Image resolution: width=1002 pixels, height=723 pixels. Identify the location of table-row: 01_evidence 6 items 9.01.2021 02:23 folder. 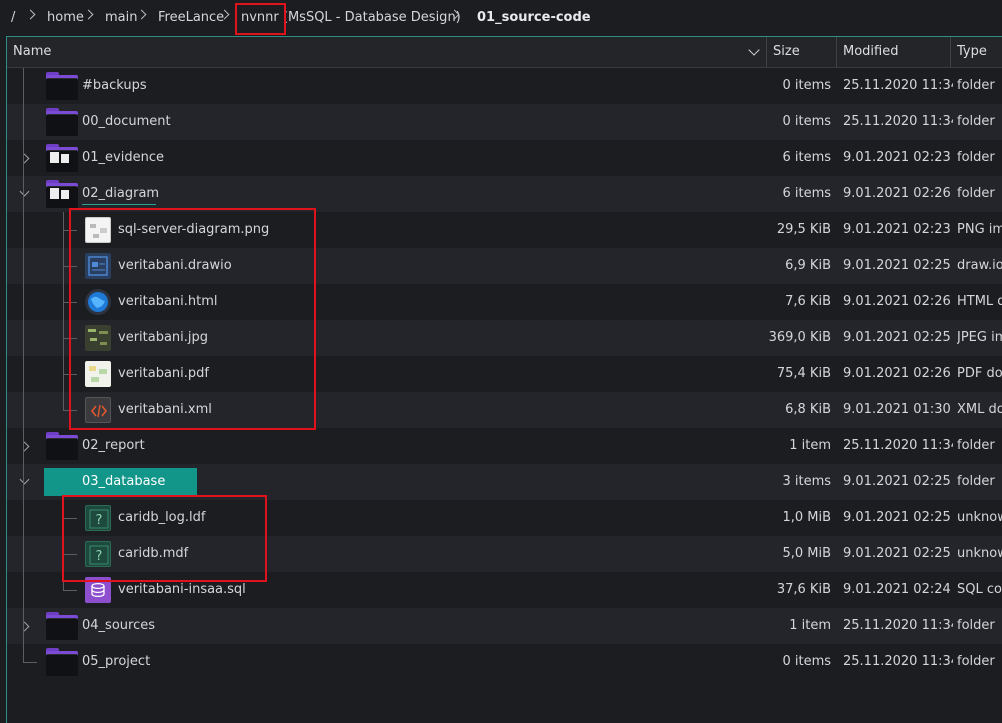
(504, 158).